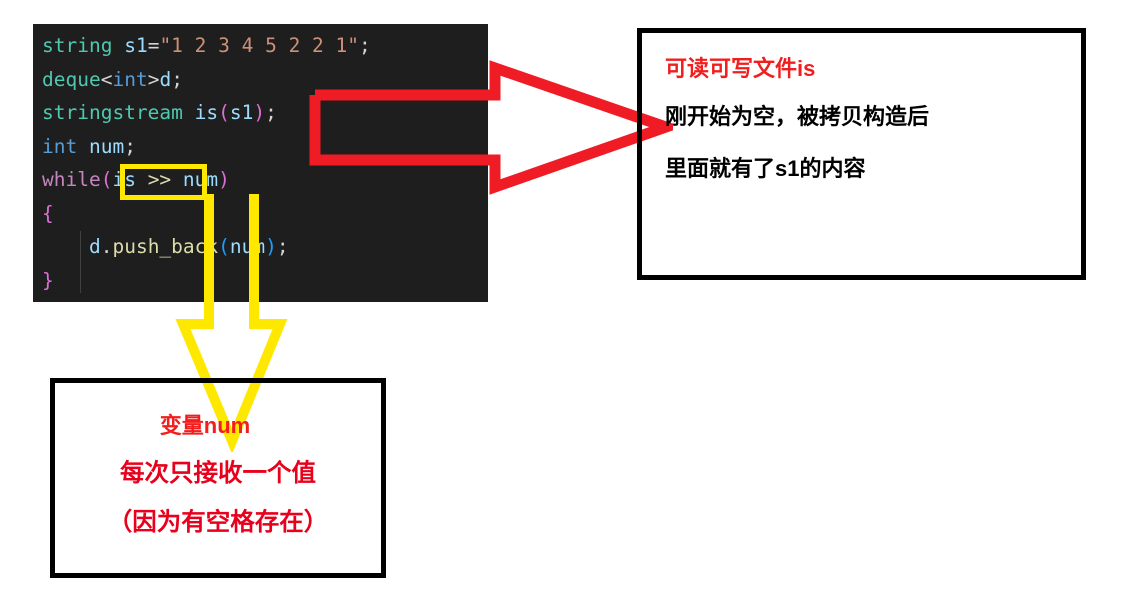 The width and height of the screenshot is (1130, 594). Describe the element at coordinates (77, 45) in the screenshot. I see `code-token: string` at that location.